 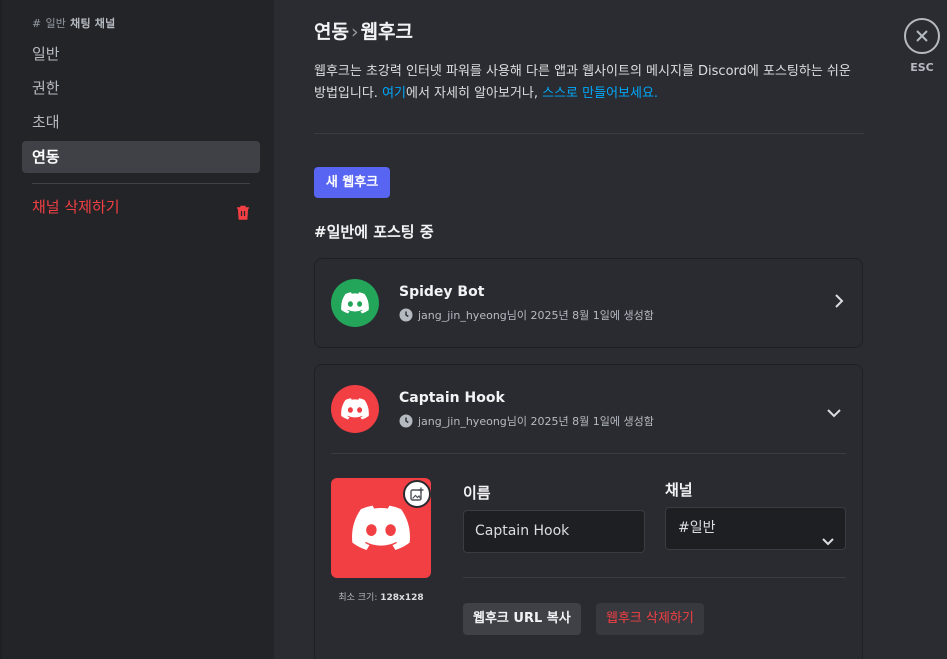 I want to click on header-title: 채팅 채널, so click(x=93, y=23).